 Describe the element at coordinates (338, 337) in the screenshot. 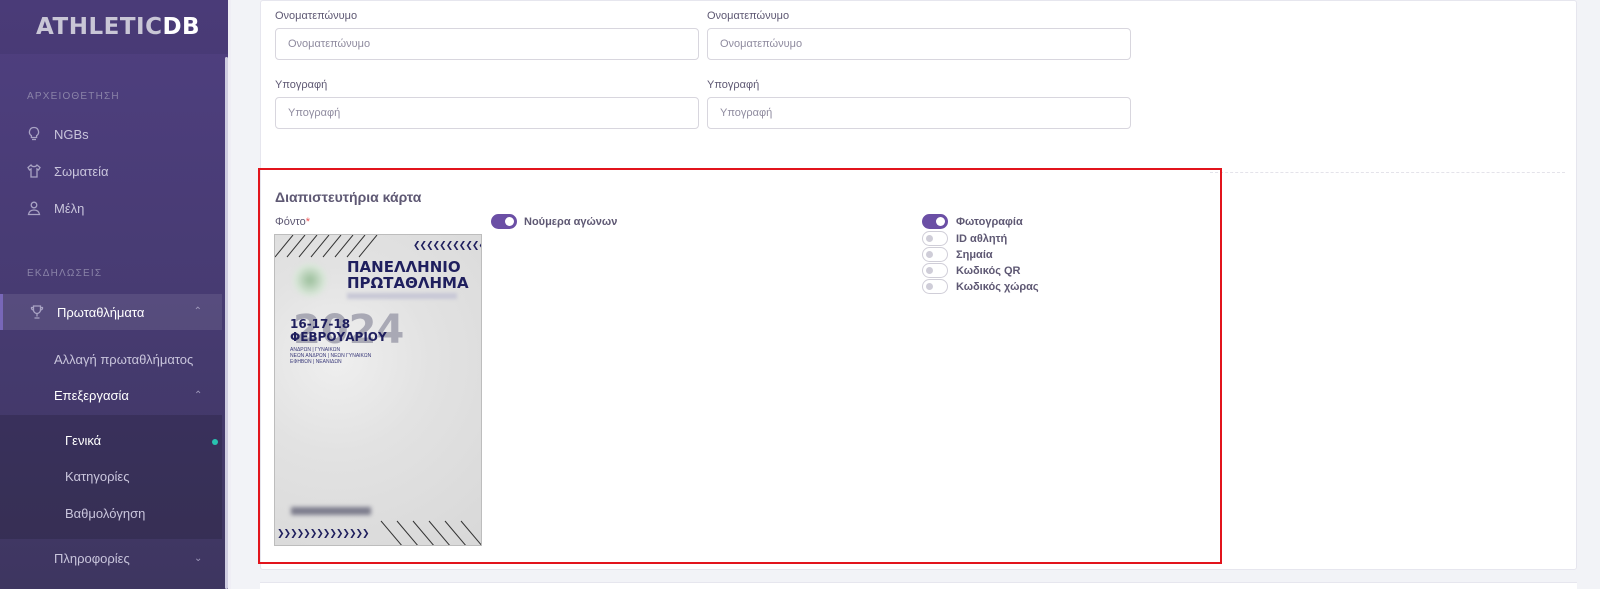

I see `poster-date-line2: ΦΕΒΡΟΥΑΡΙΟΥ` at that location.